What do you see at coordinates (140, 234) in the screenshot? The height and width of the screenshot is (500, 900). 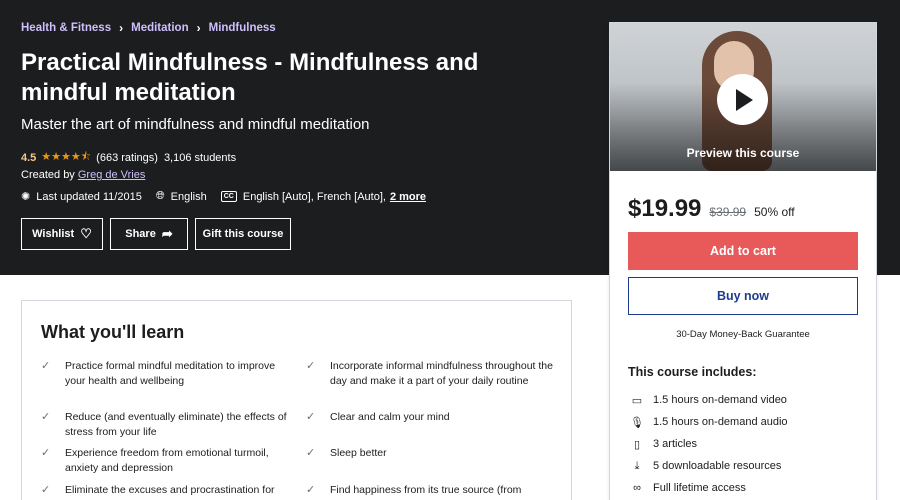 I see `share-label: Share` at bounding box center [140, 234].